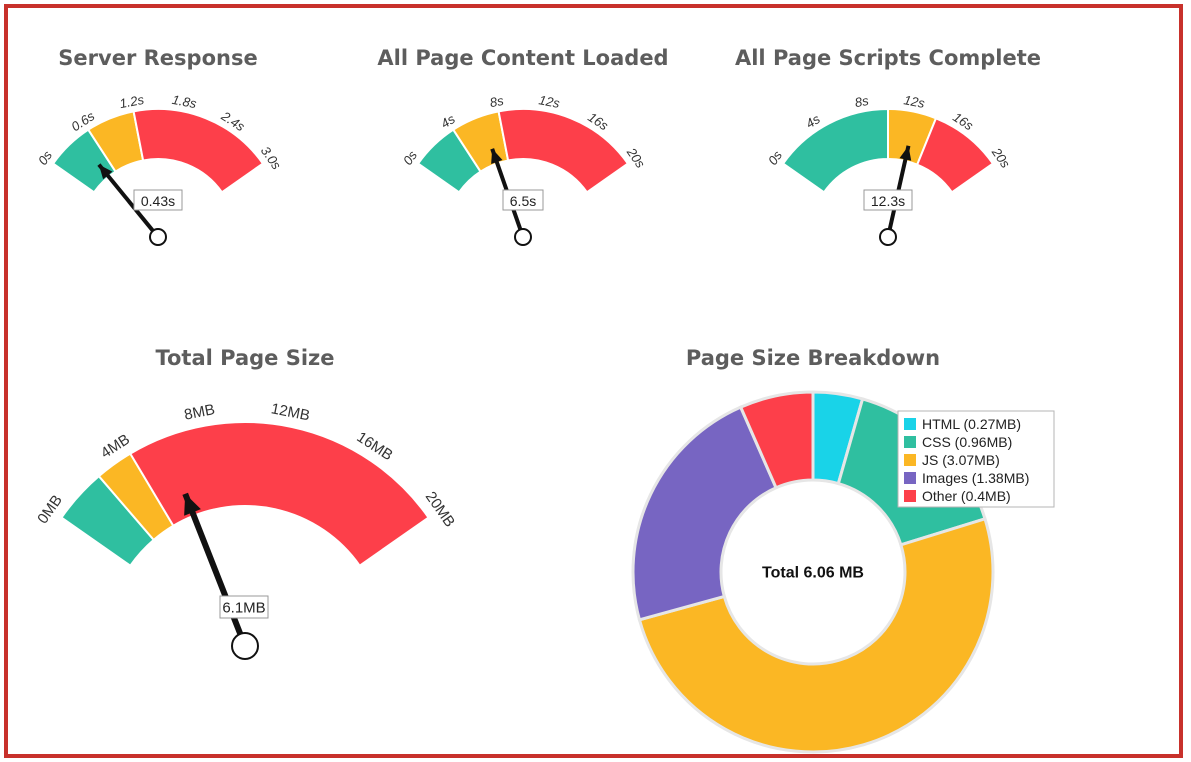 The image size is (1191, 762). I want to click on gauge-tick-label: 12MB, so click(291, 412).